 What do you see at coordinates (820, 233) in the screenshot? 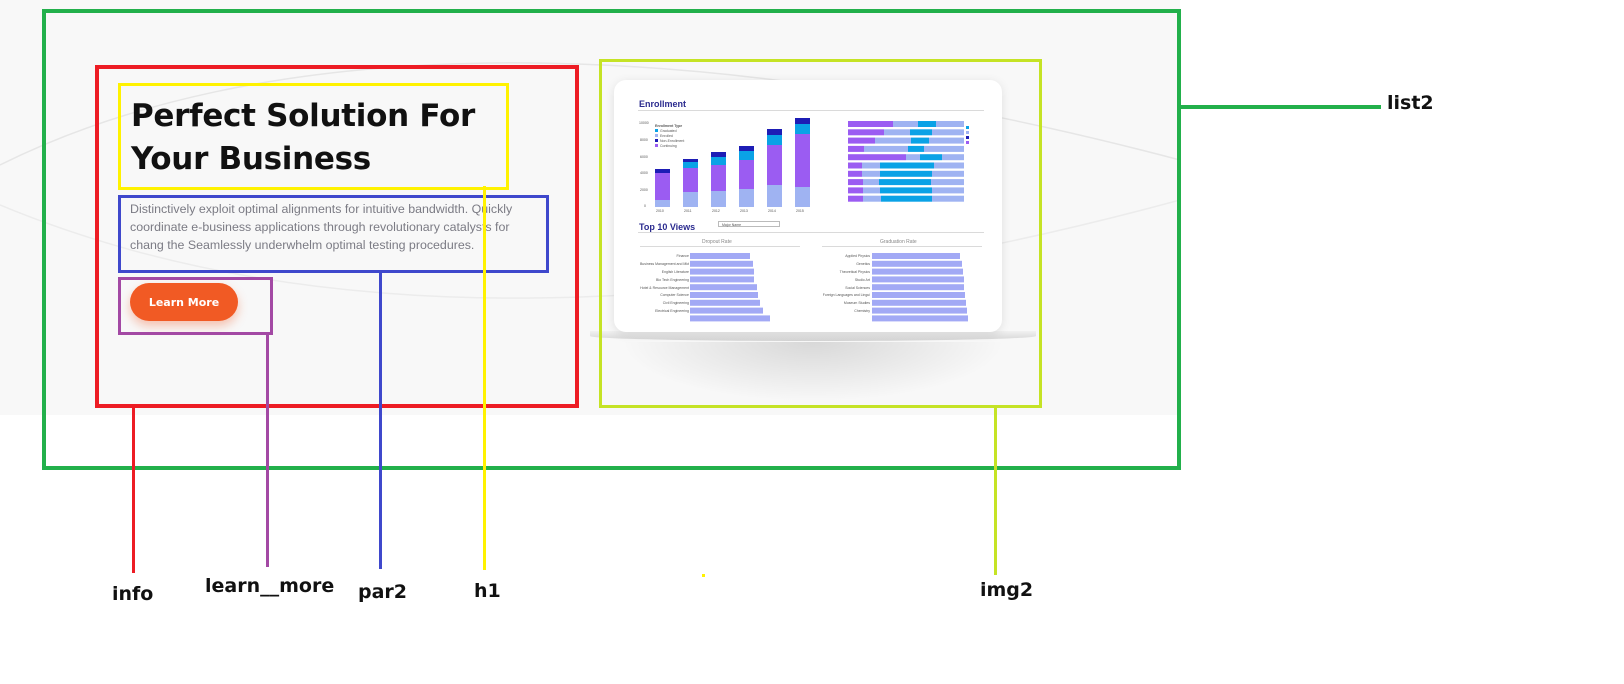
I see `img2-outline` at bounding box center [820, 233].